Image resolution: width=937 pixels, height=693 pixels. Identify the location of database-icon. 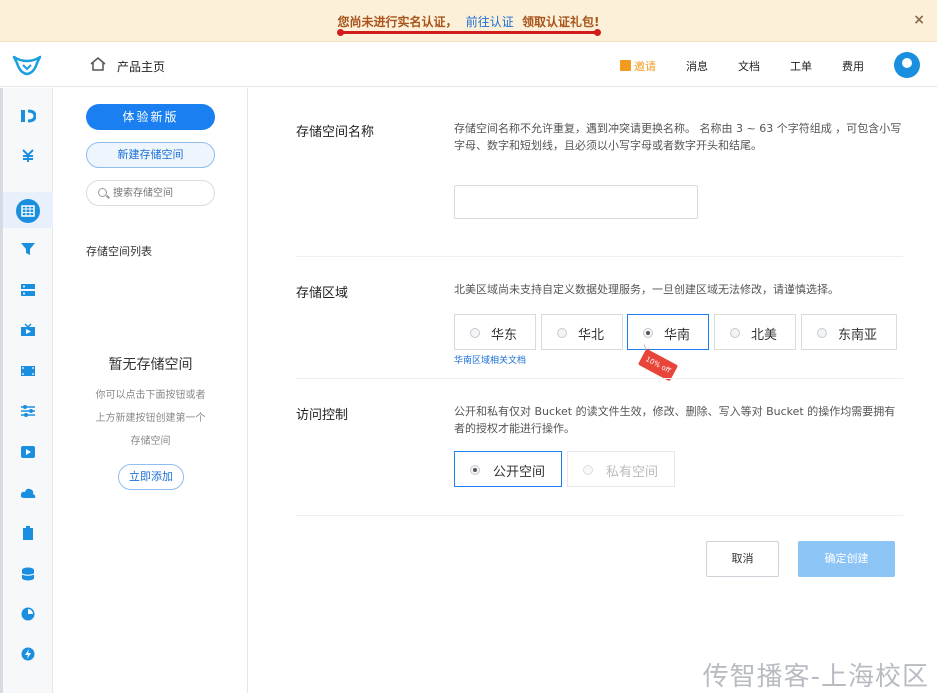
(28, 574).